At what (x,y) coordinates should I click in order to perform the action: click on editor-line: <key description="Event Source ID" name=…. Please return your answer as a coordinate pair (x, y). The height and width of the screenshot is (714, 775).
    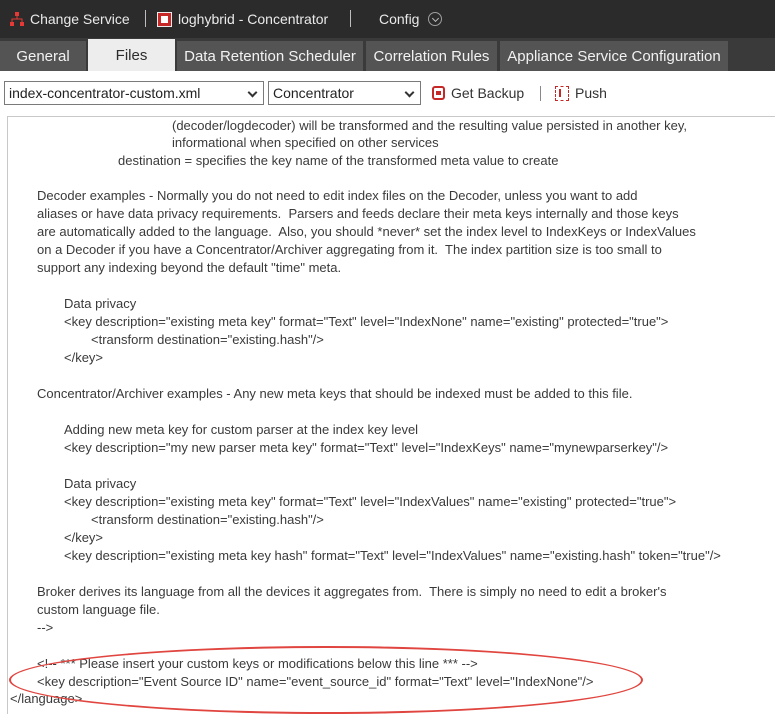
    Looking at the image, I should click on (315, 681).